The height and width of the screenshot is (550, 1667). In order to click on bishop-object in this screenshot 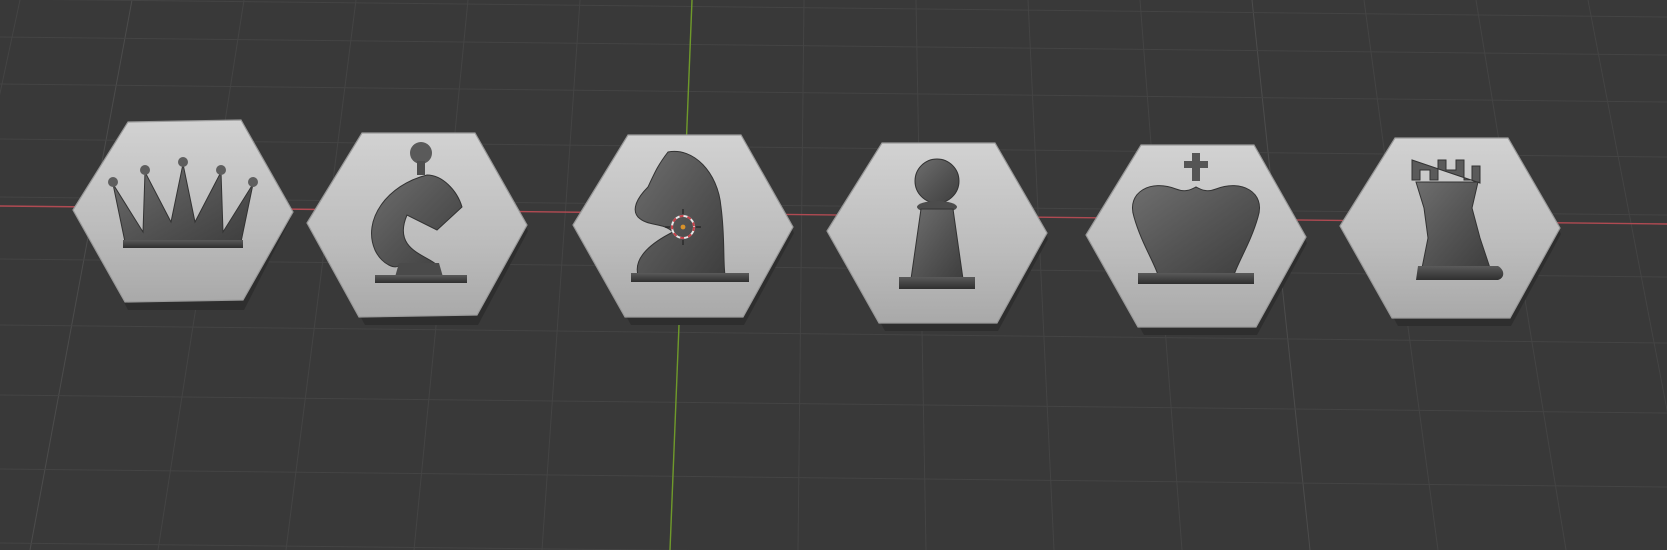, I will do `click(417, 228)`.